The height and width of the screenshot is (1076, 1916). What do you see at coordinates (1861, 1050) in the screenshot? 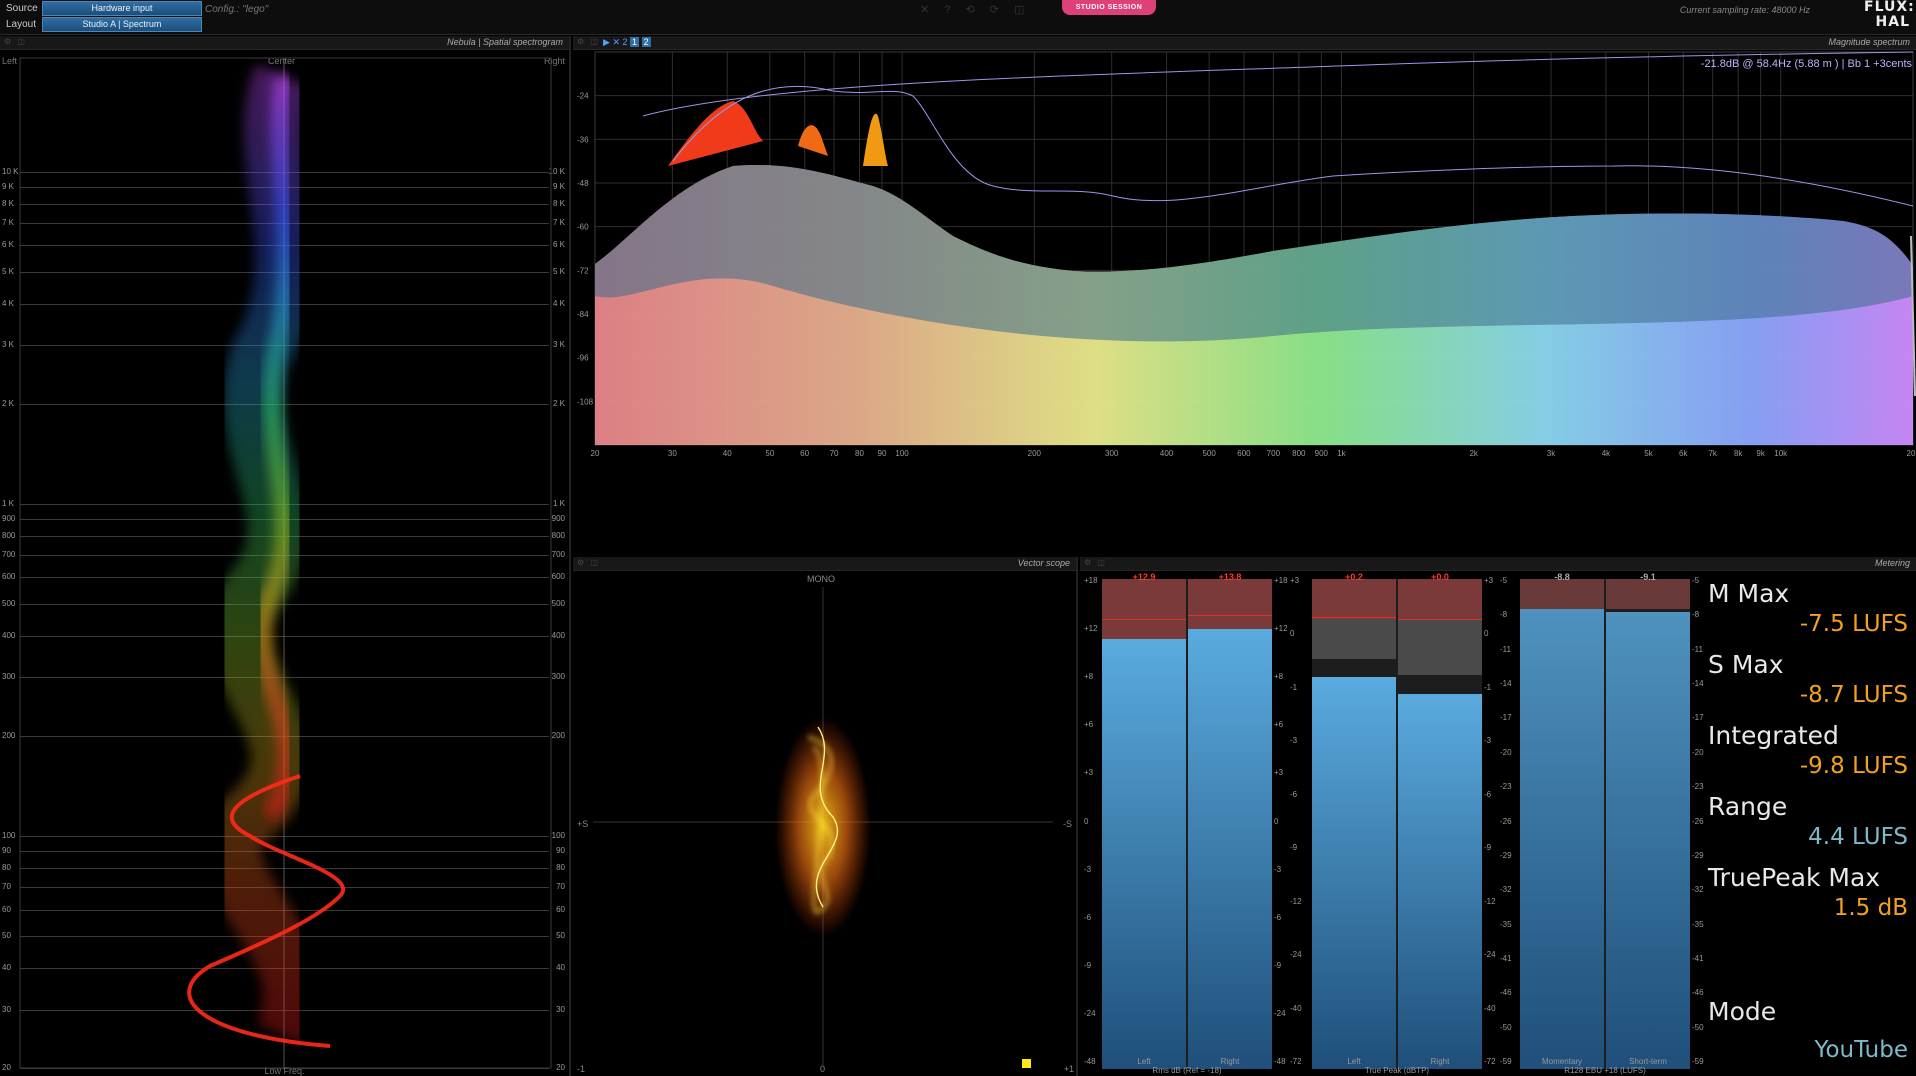
I see `mode-value: YouTube` at bounding box center [1861, 1050].